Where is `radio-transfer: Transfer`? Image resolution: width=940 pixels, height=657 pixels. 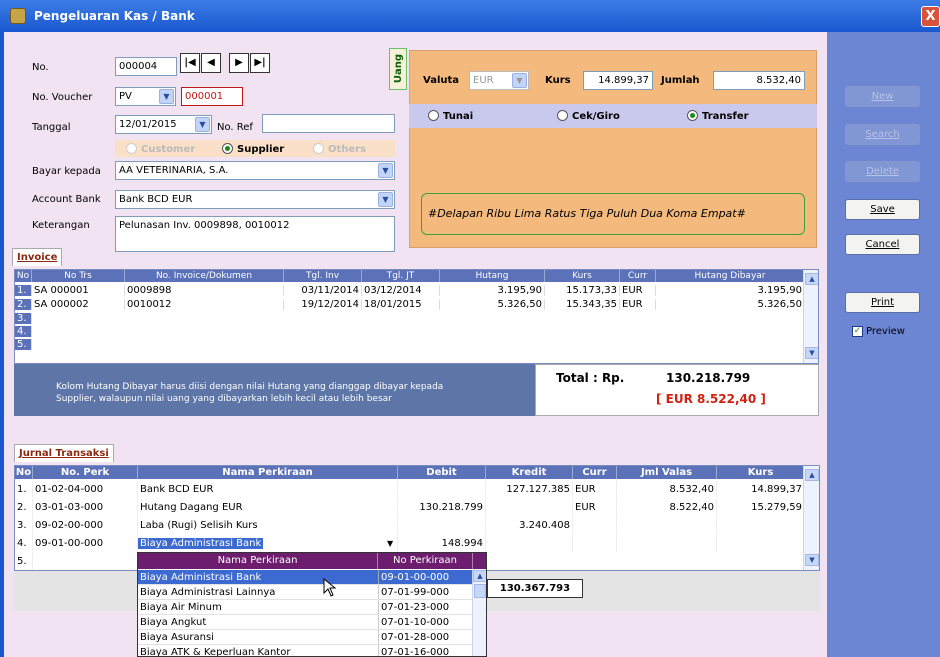
radio-transfer: Transfer is located at coordinates (718, 116).